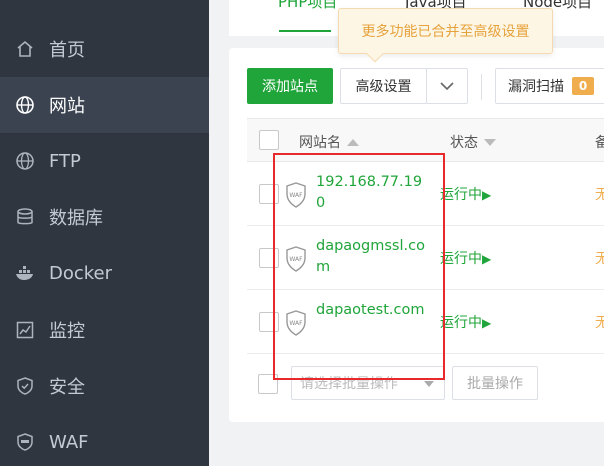 This screenshot has width=604, height=466. I want to click on sort-asc-icon, so click(353, 142).